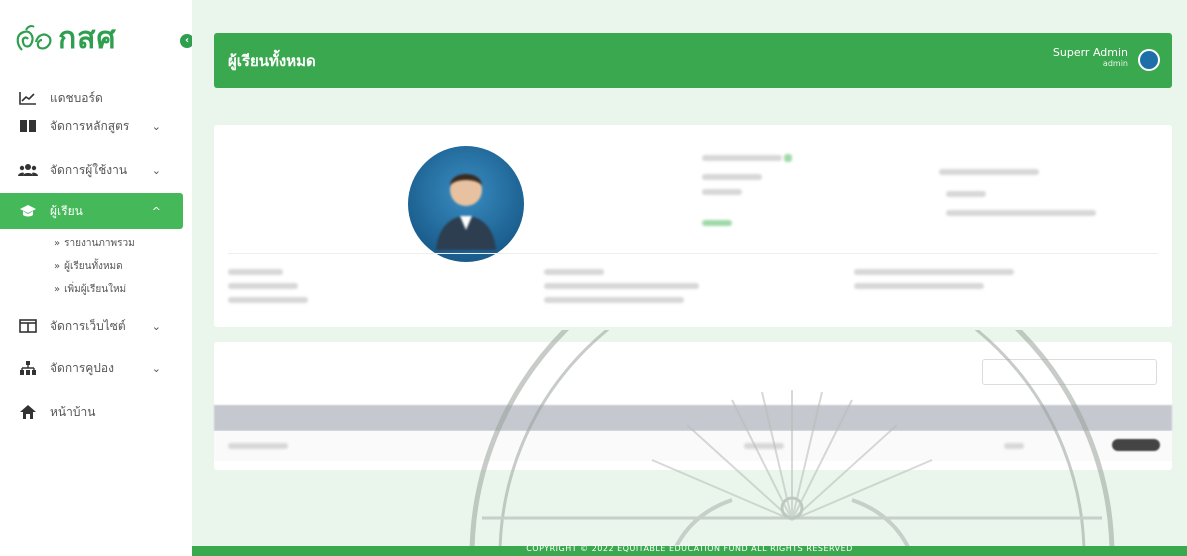 The width and height of the screenshot is (1187, 556). Describe the element at coordinates (28, 211) in the screenshot. I see `graduation-cap-icon` at that location.